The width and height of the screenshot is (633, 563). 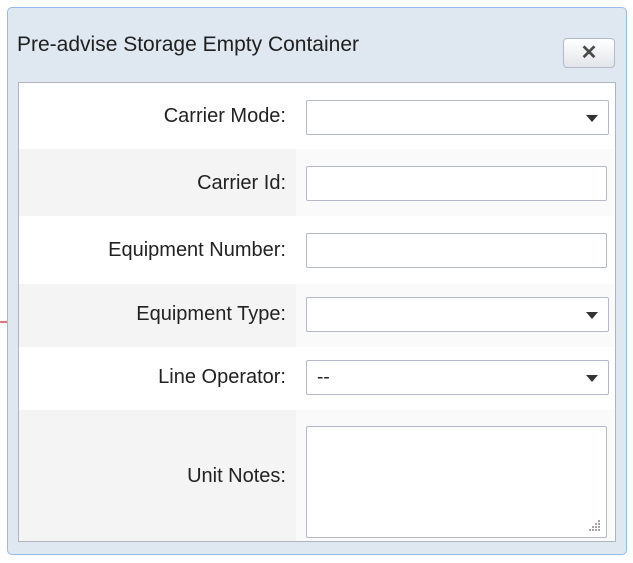 I want to click on close-icon: ✕, so click(x=589, y=53).